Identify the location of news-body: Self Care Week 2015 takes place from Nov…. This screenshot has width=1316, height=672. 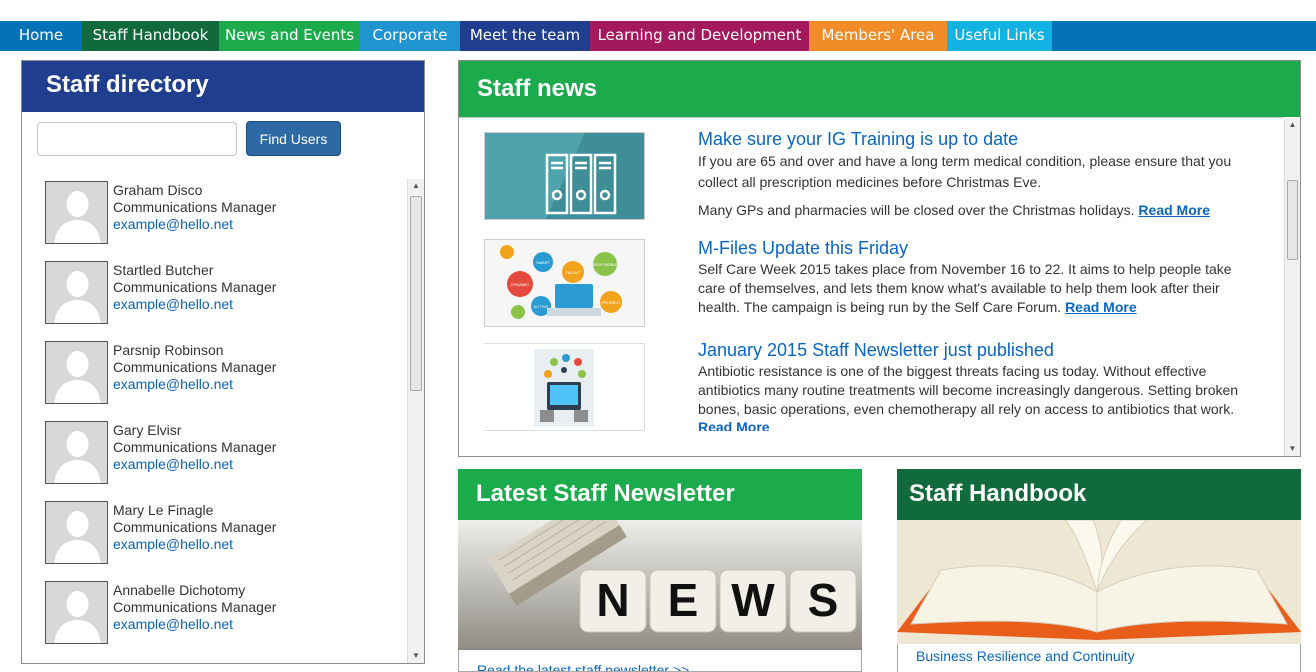
(978, 288).